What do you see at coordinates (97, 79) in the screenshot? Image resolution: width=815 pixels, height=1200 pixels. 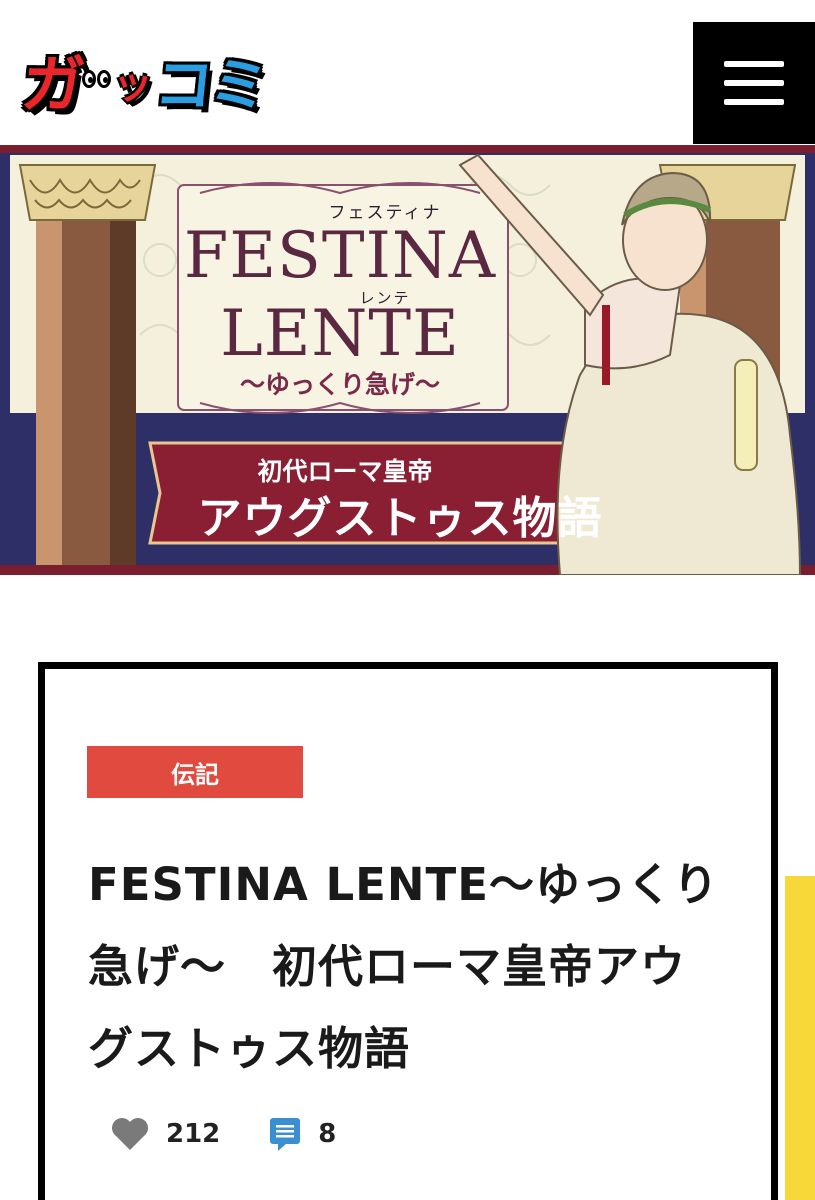 I see `logo-eyes-icon` at bounding box center [97, 79].